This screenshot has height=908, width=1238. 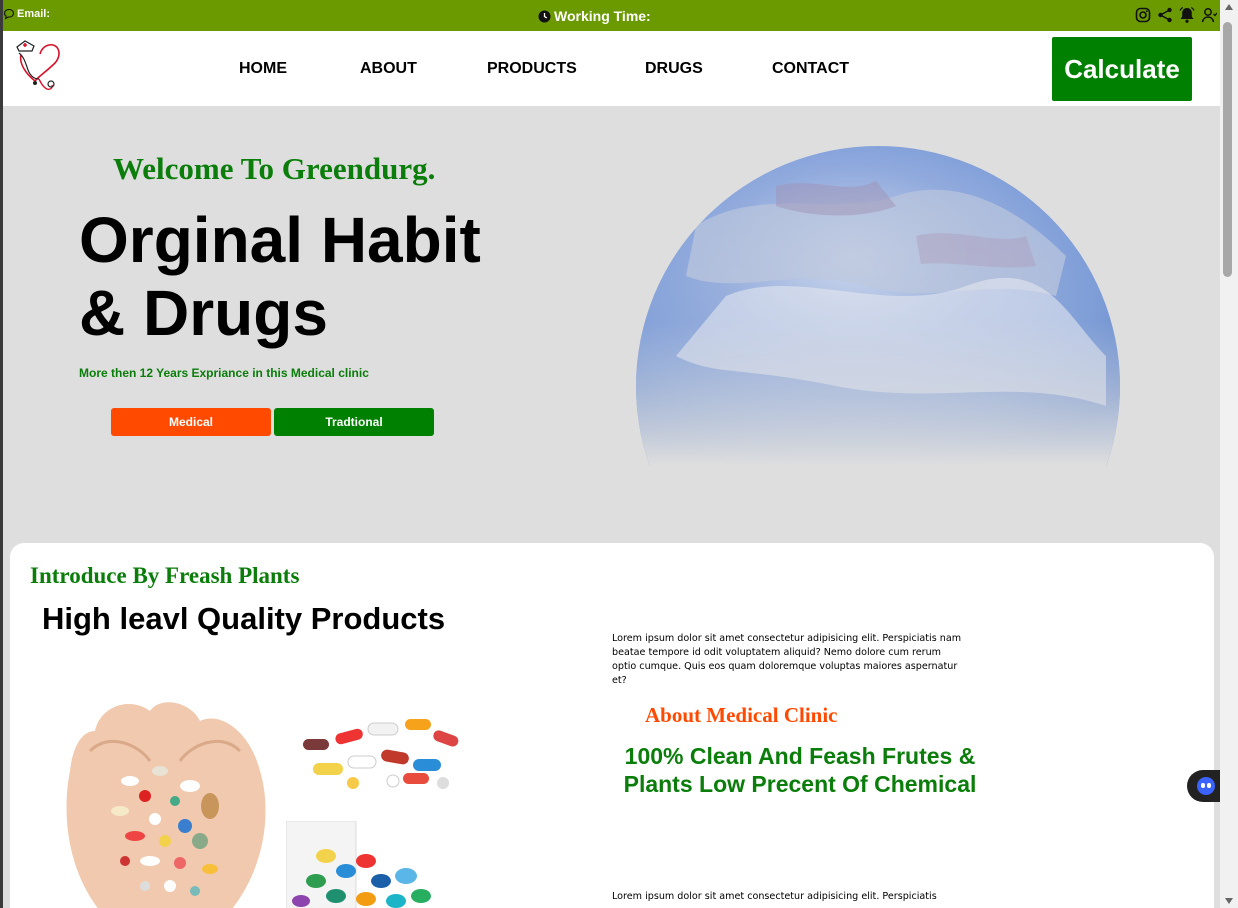 What do you see at coordinates (544, 16) in the screenshot?
I see `clock-icon` at bounding box center [544, 16].